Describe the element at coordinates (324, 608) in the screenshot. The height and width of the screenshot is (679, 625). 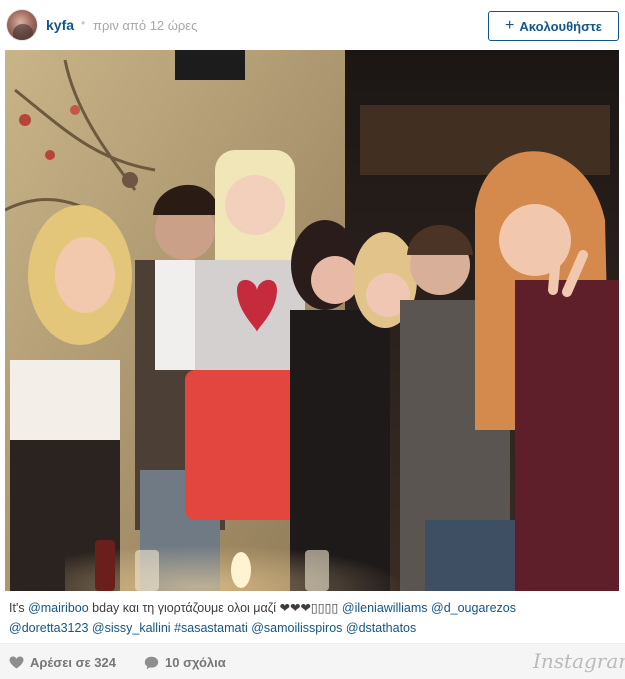
I see `caption-emoji-placeholder: ▯▯▯▯` at that location.